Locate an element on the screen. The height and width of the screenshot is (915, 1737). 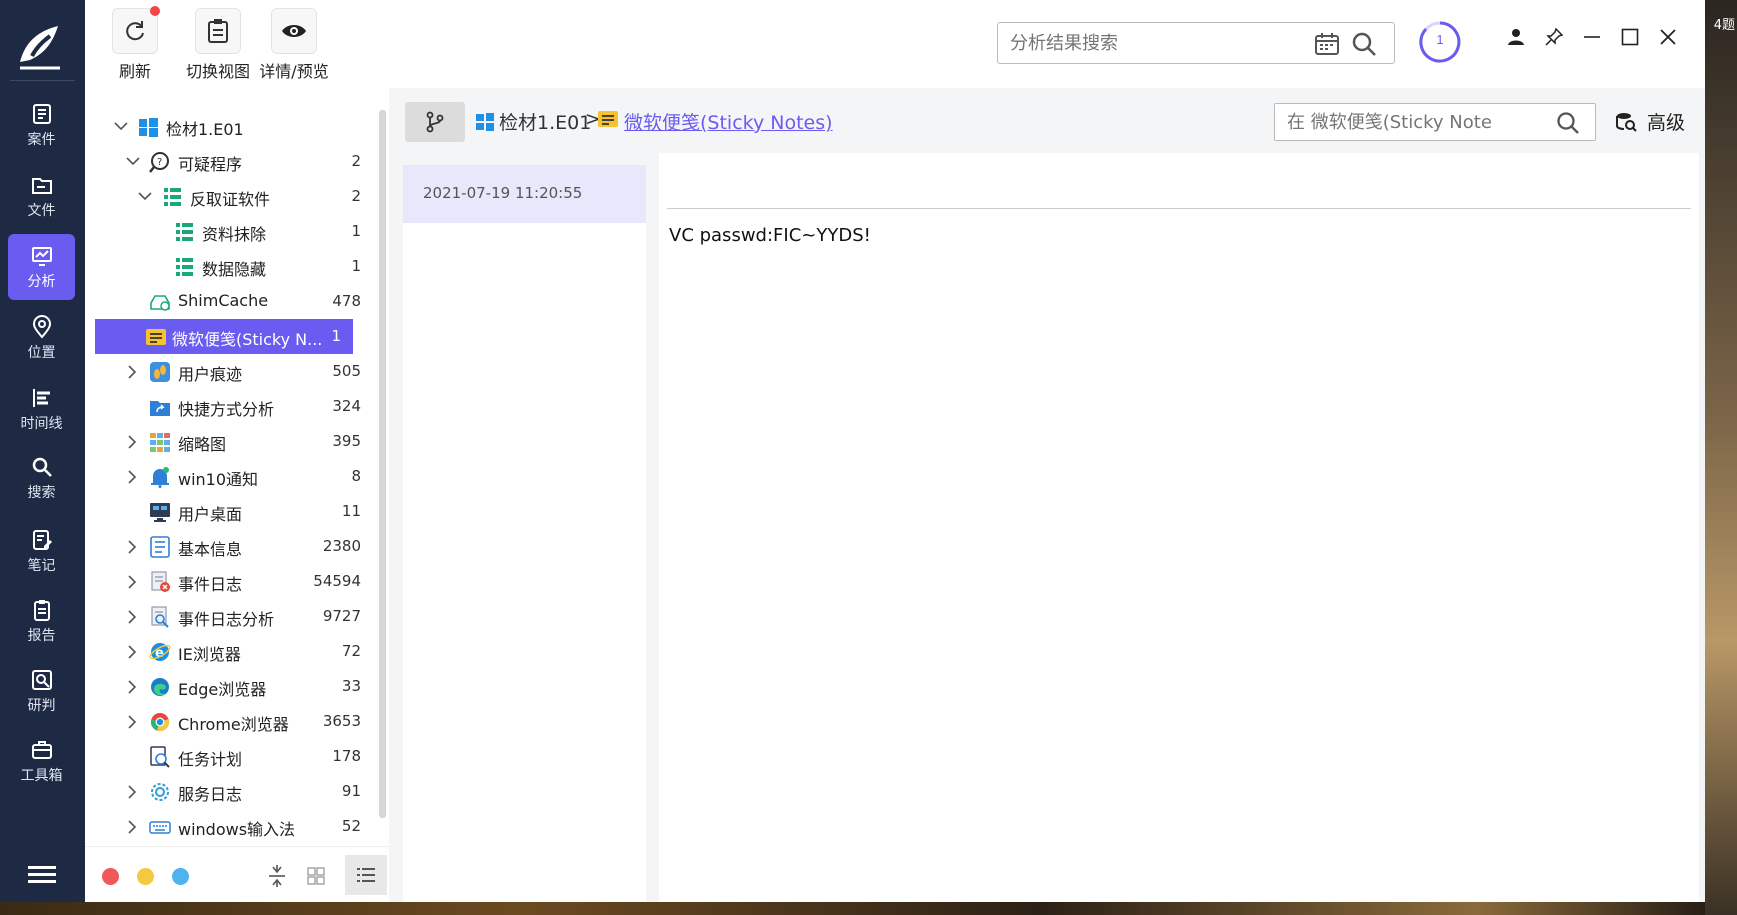
nav-item-report: 报告 is located at coordinates (41, 621).